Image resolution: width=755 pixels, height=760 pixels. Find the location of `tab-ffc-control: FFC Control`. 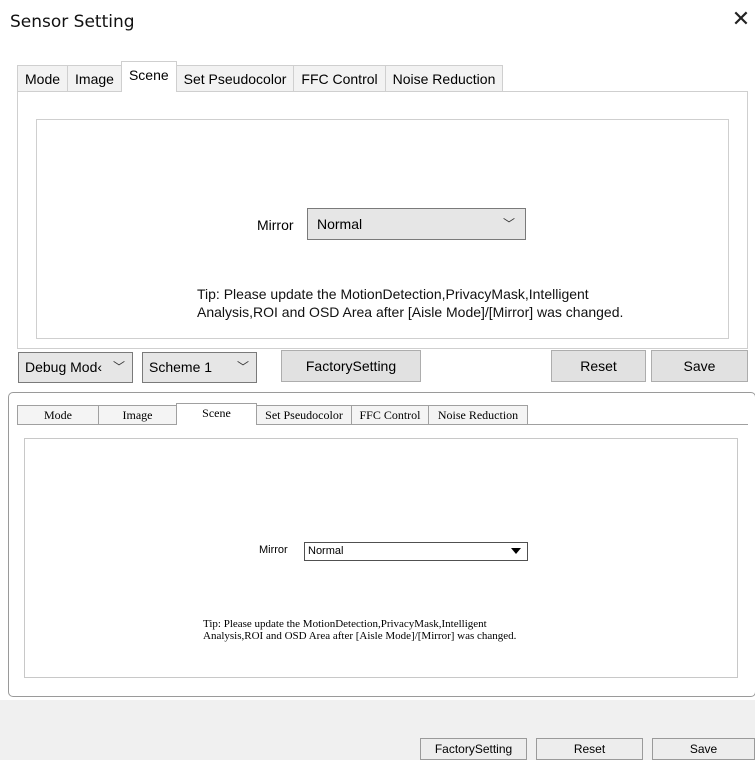

tab-ffc-control: FFC Control is located at coordinates (339, 78).